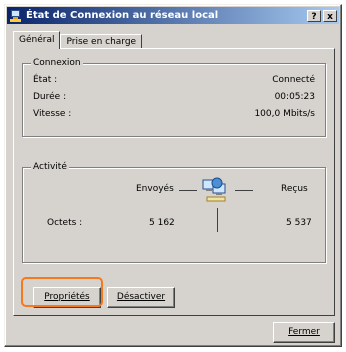  Describe the element at coordinates (16, 15) in the screenshot. I see `network-connection-icon` at that location.